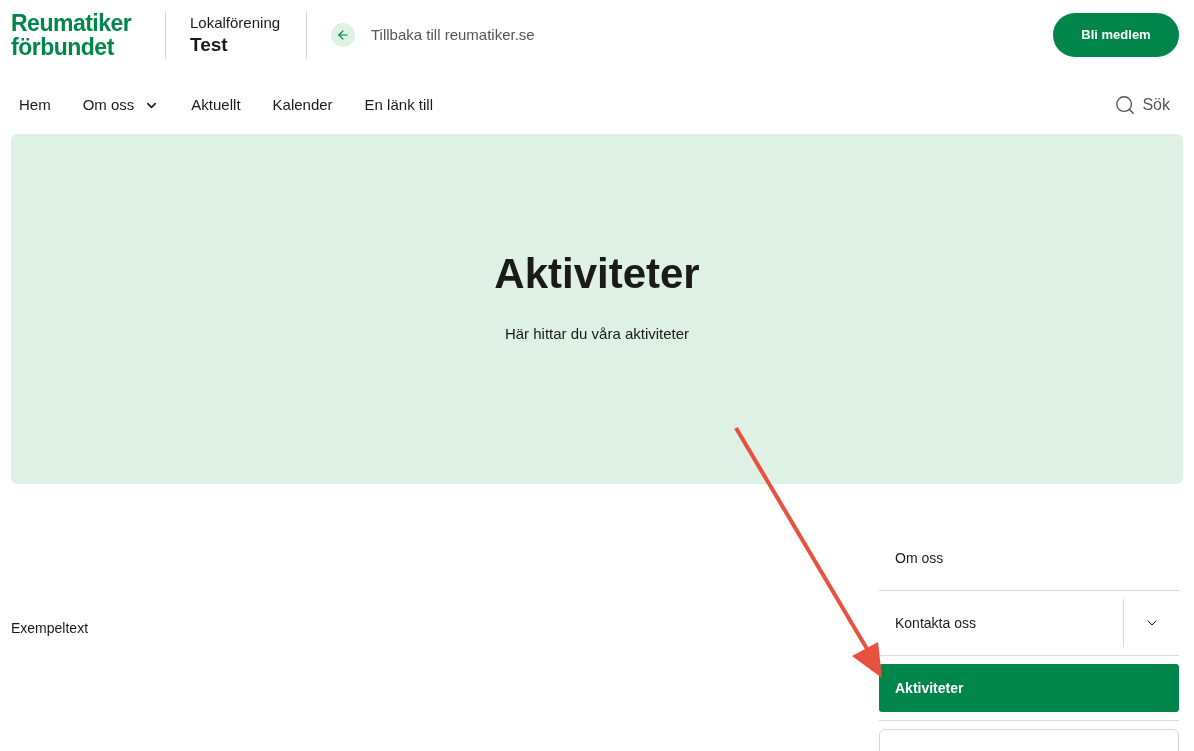 Image resolution: width=1194 pixels, height=751 pixels. Describe the element at coordinates (597, 273) in the screenshot. I see `hero-title: Aktiviteter` at that location.